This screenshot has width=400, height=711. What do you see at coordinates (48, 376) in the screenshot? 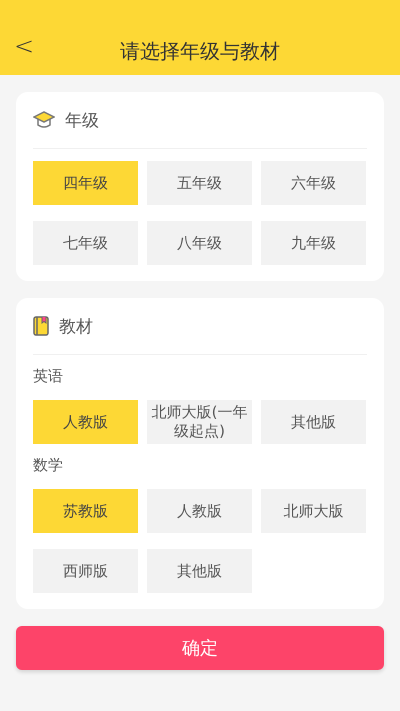
I see `subject-label: 英语` at bounding box center [48, 376].